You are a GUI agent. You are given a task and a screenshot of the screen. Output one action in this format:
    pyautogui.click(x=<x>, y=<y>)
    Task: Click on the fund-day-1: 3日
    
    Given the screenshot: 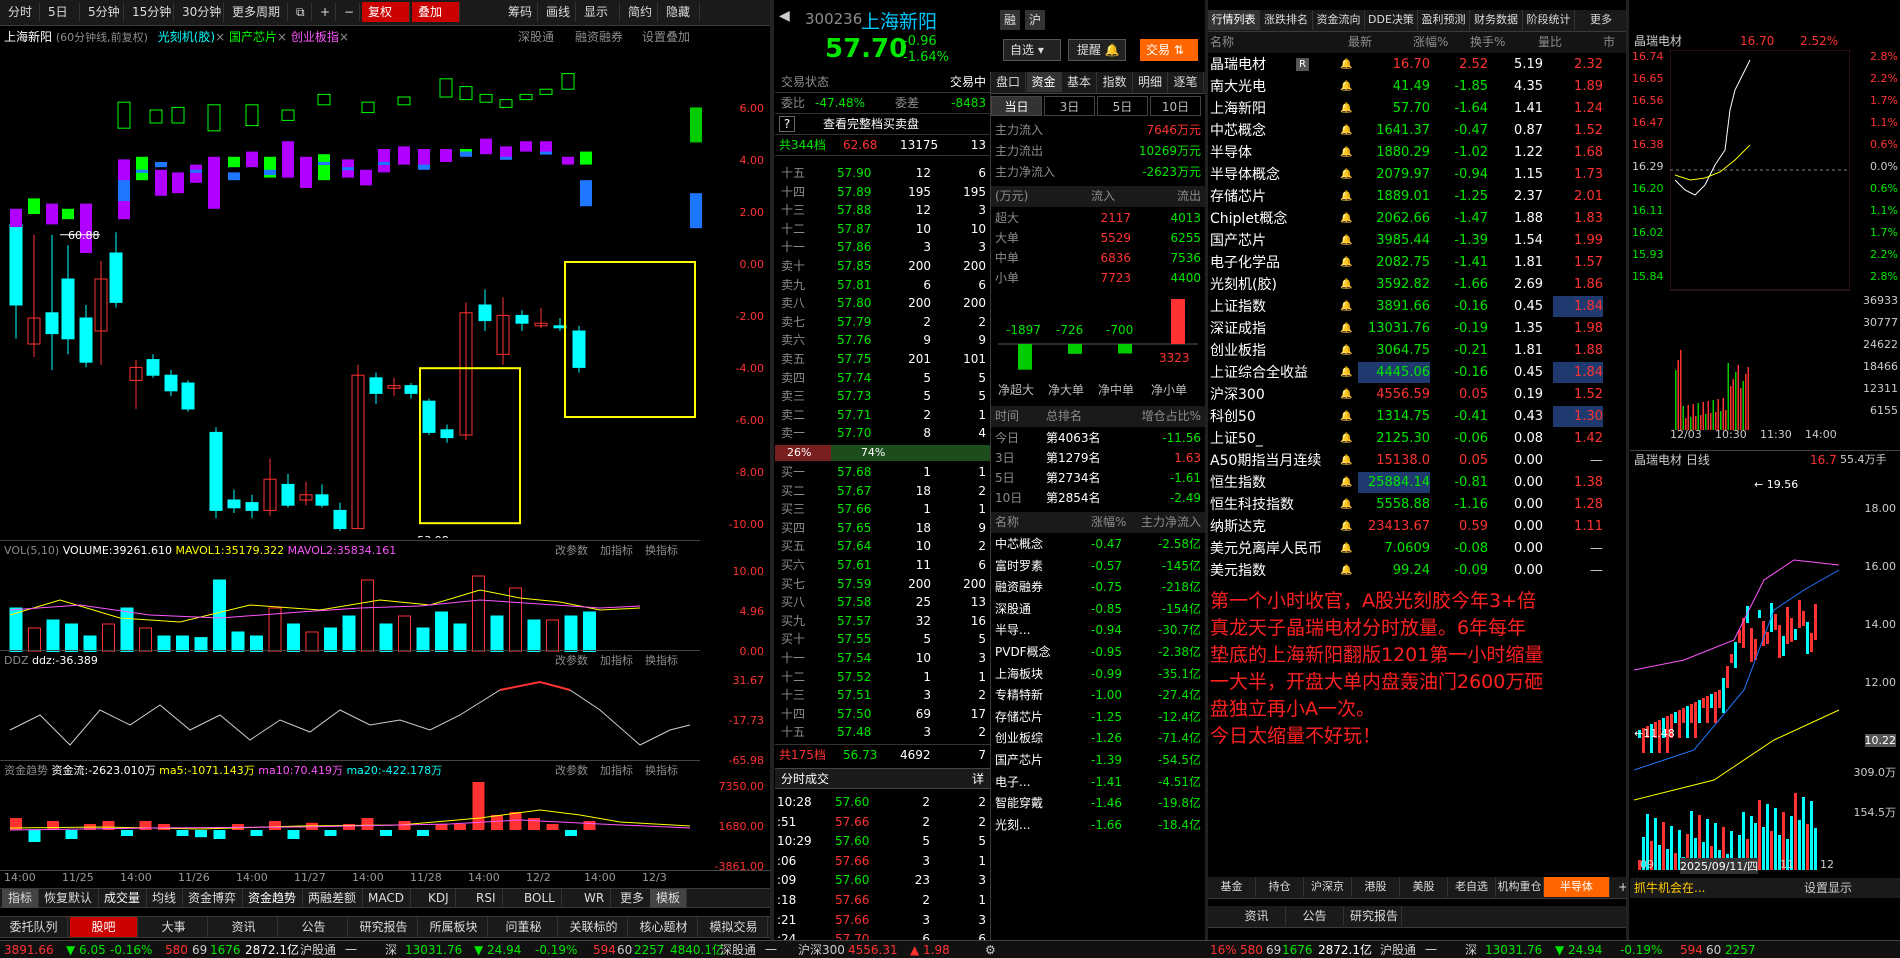 What is the action you would take?
    pyautogui.click(x=1069, y=106)
    